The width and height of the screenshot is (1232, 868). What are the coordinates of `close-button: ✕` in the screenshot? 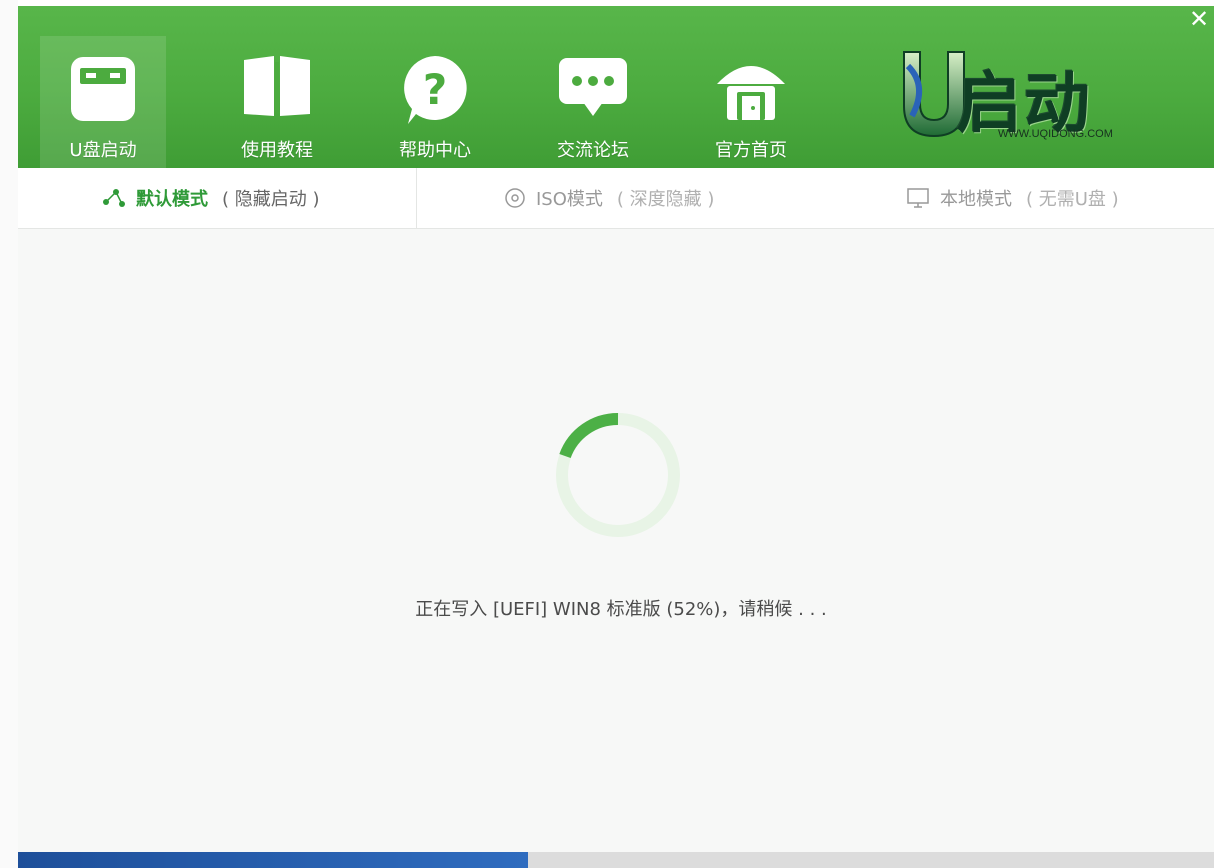 It's located at (1199, 19).